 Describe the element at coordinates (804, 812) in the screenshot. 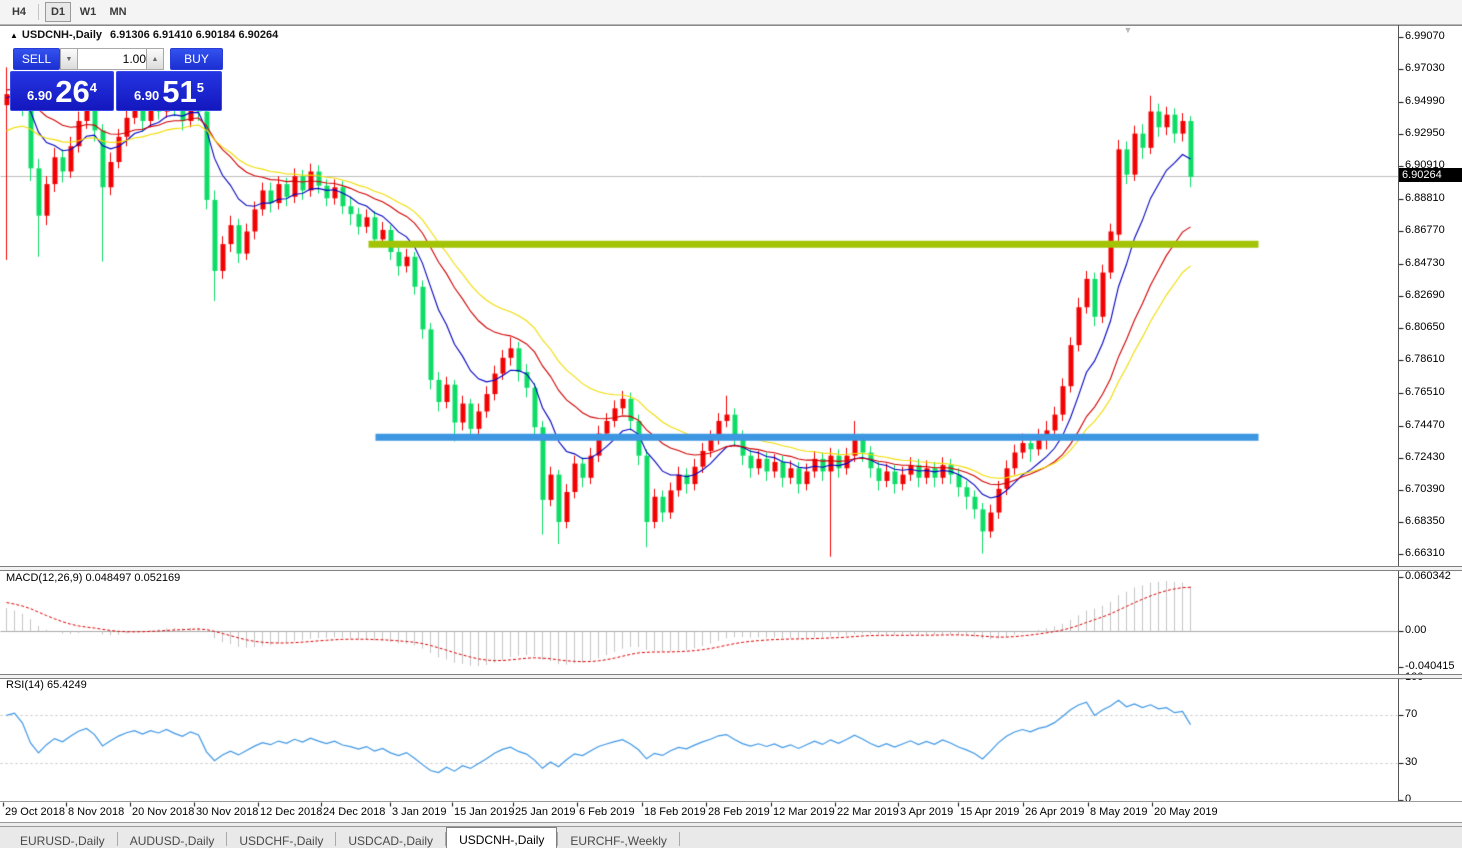

I see `date-axis-label: 12 Mar 2019` at that location.